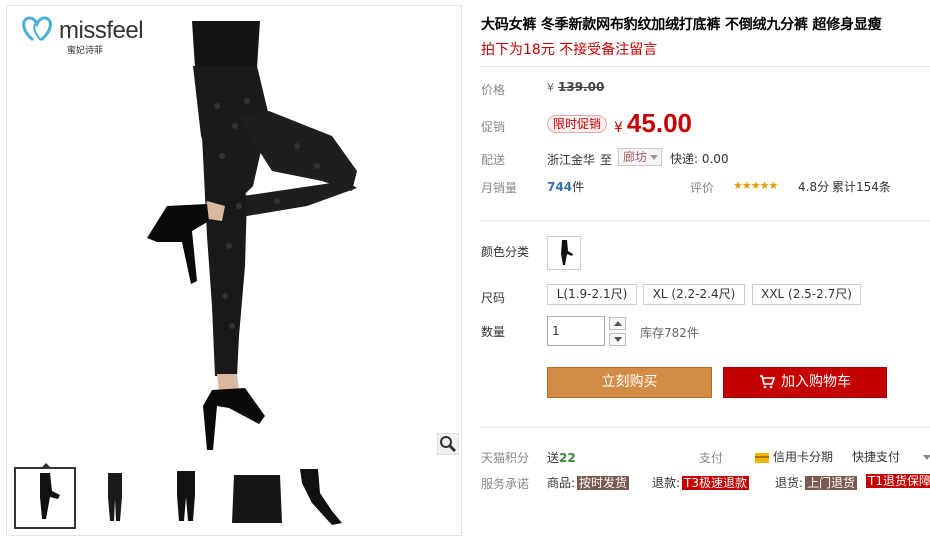  What do you see at coordinates (493, 127) in the screenshot?
I see `promotion-label: 促销` at bounding box center [493, 127].